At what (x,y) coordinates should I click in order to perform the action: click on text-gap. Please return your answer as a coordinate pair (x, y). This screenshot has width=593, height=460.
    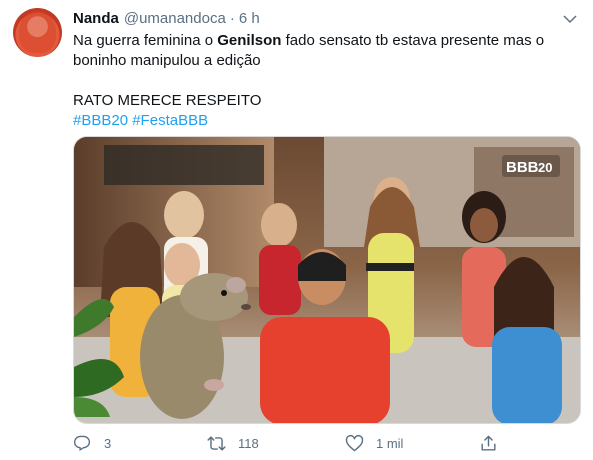
    Looking at the image, I should click on (318, 81).